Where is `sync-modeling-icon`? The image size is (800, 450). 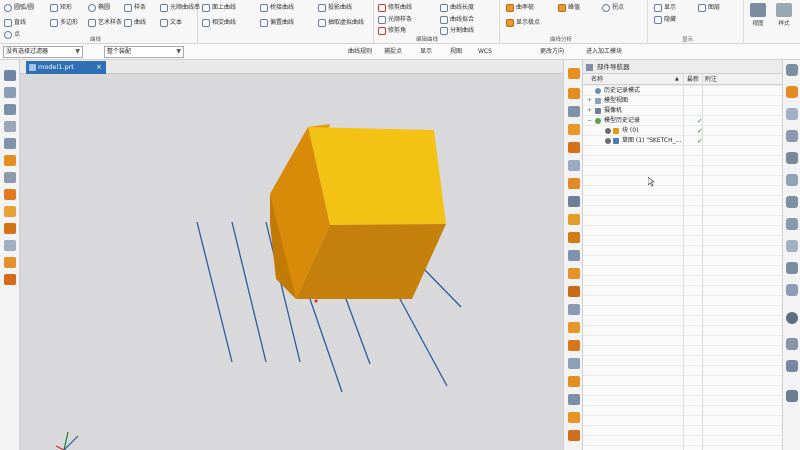 sync-modeling-icon is located at coordinates (574, 381).